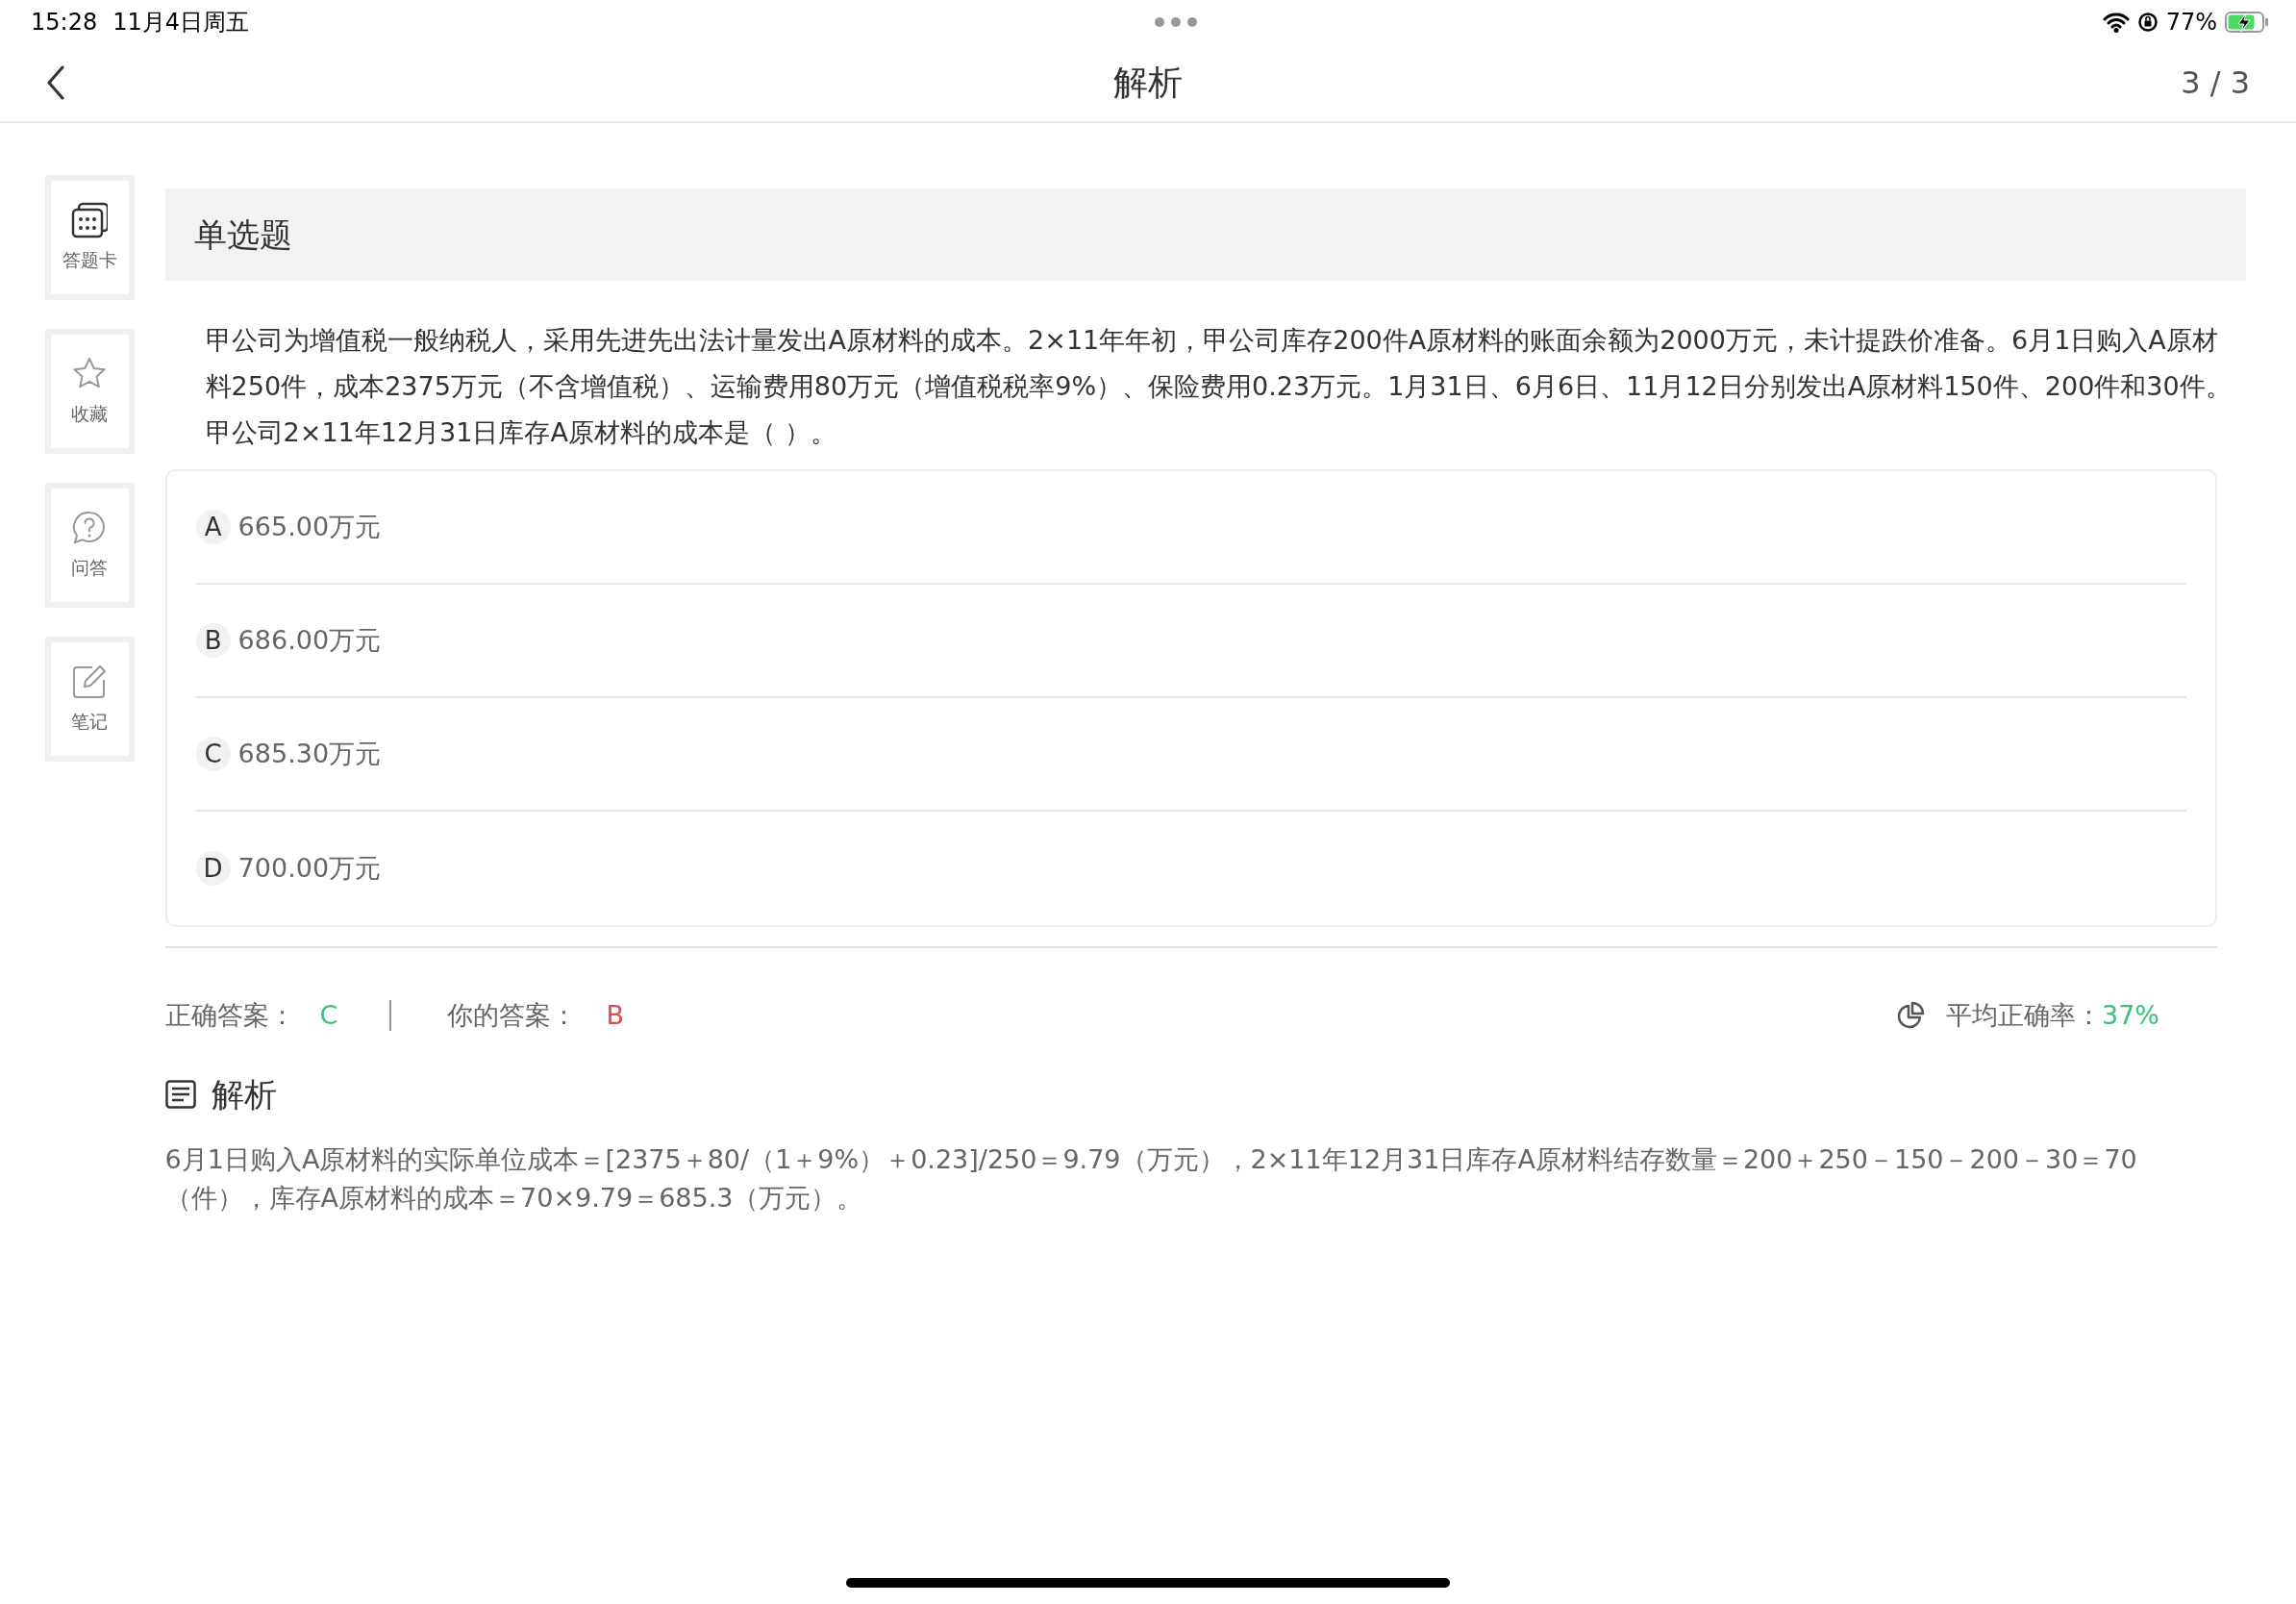 The width and height of the screenshot is (2296, 1604). Describe the element at coordinates (213, 527) in the screenshot. I see `option-letter: A` at that location.